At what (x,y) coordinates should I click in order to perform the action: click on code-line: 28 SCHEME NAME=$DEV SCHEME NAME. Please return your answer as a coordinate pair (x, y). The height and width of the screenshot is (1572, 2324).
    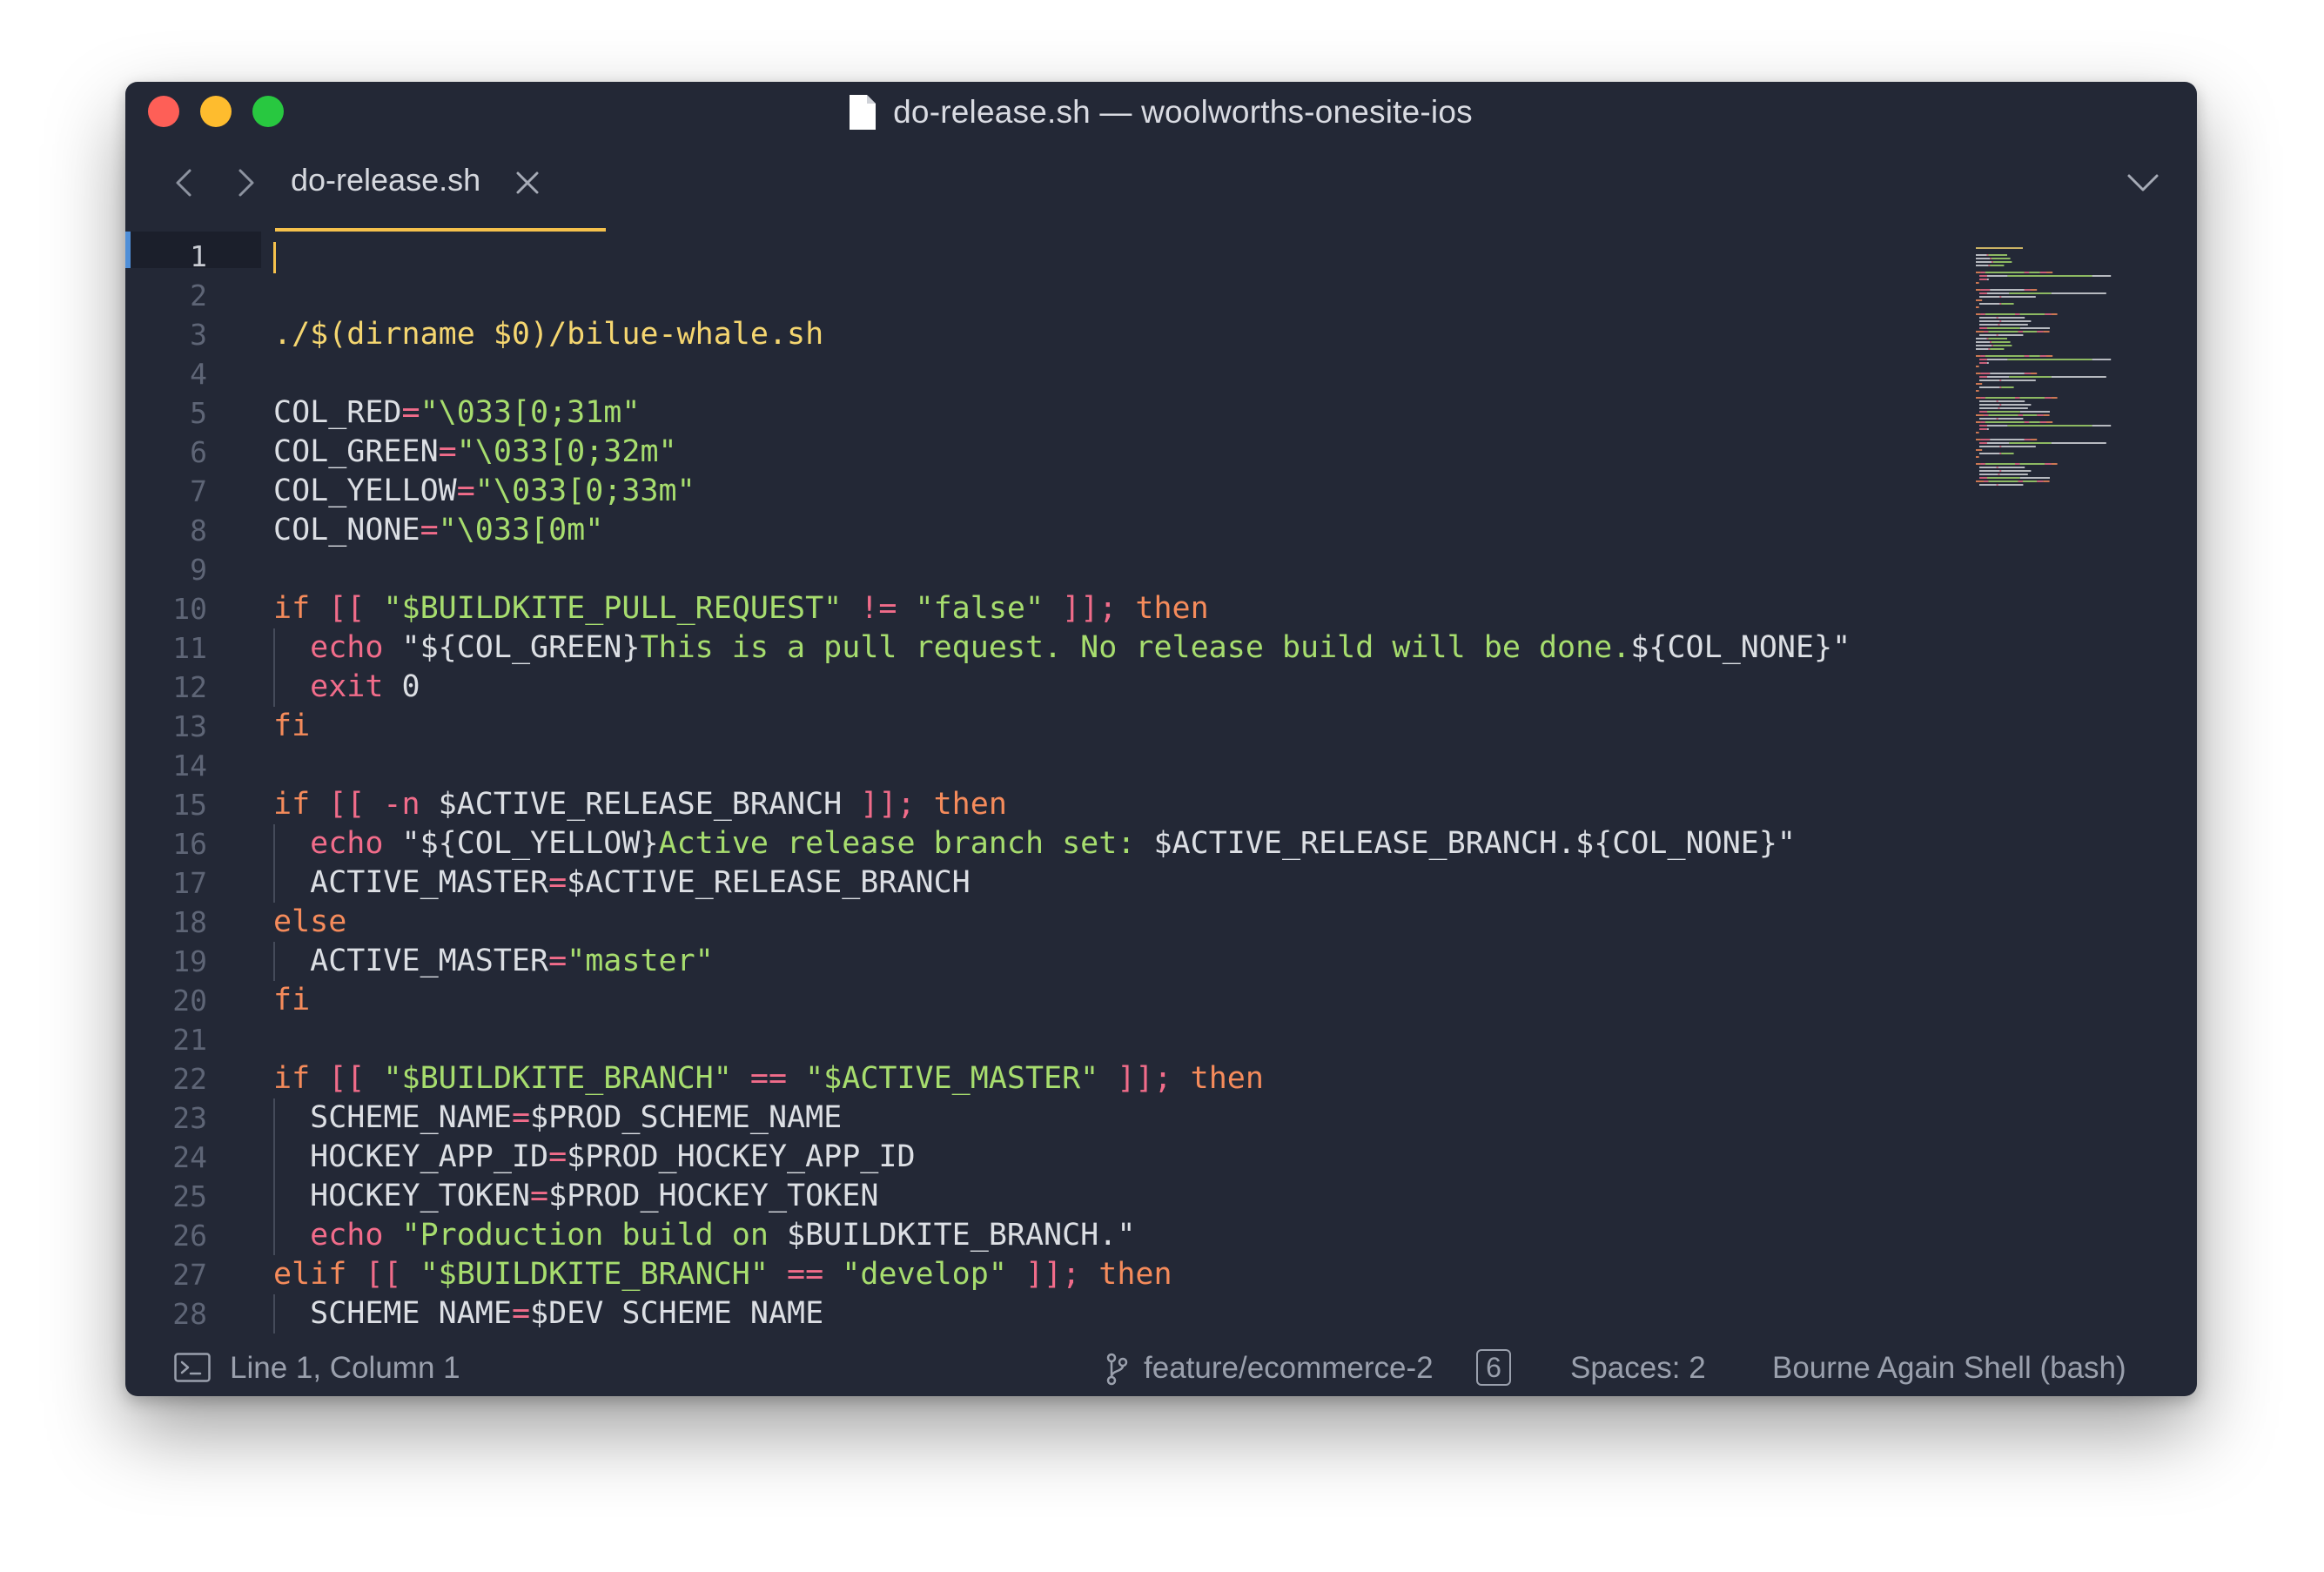
    Looking at the image, I should click on (1039, 1314).